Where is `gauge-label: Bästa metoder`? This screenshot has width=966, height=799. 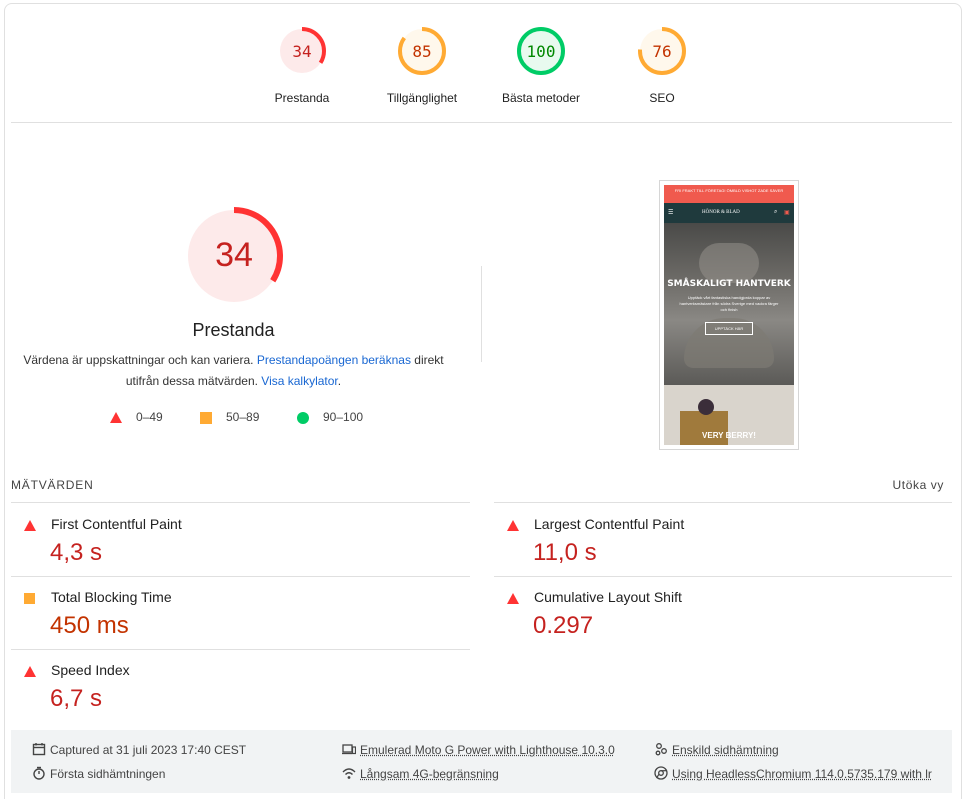
gauge-label: Bästa metoder is located at coordinates (541, 98).